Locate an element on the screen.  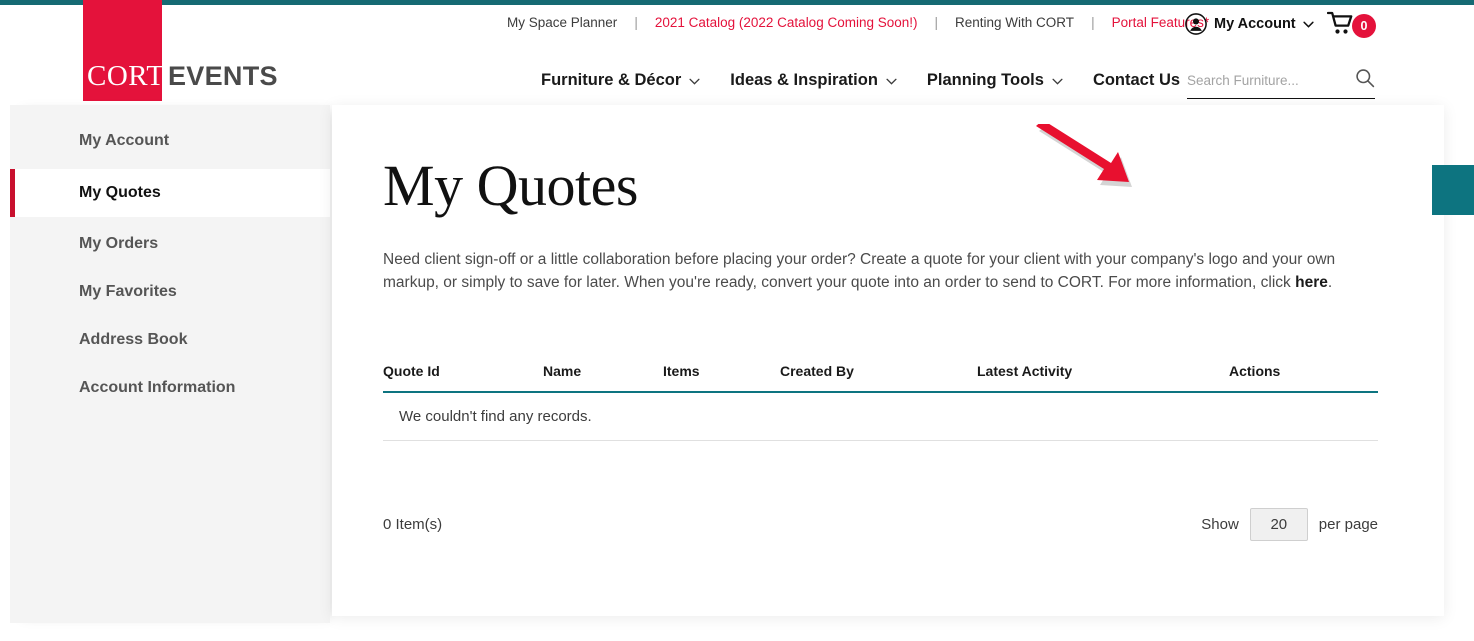
per-page-select: 20 is located at coordinates (1278, 524).